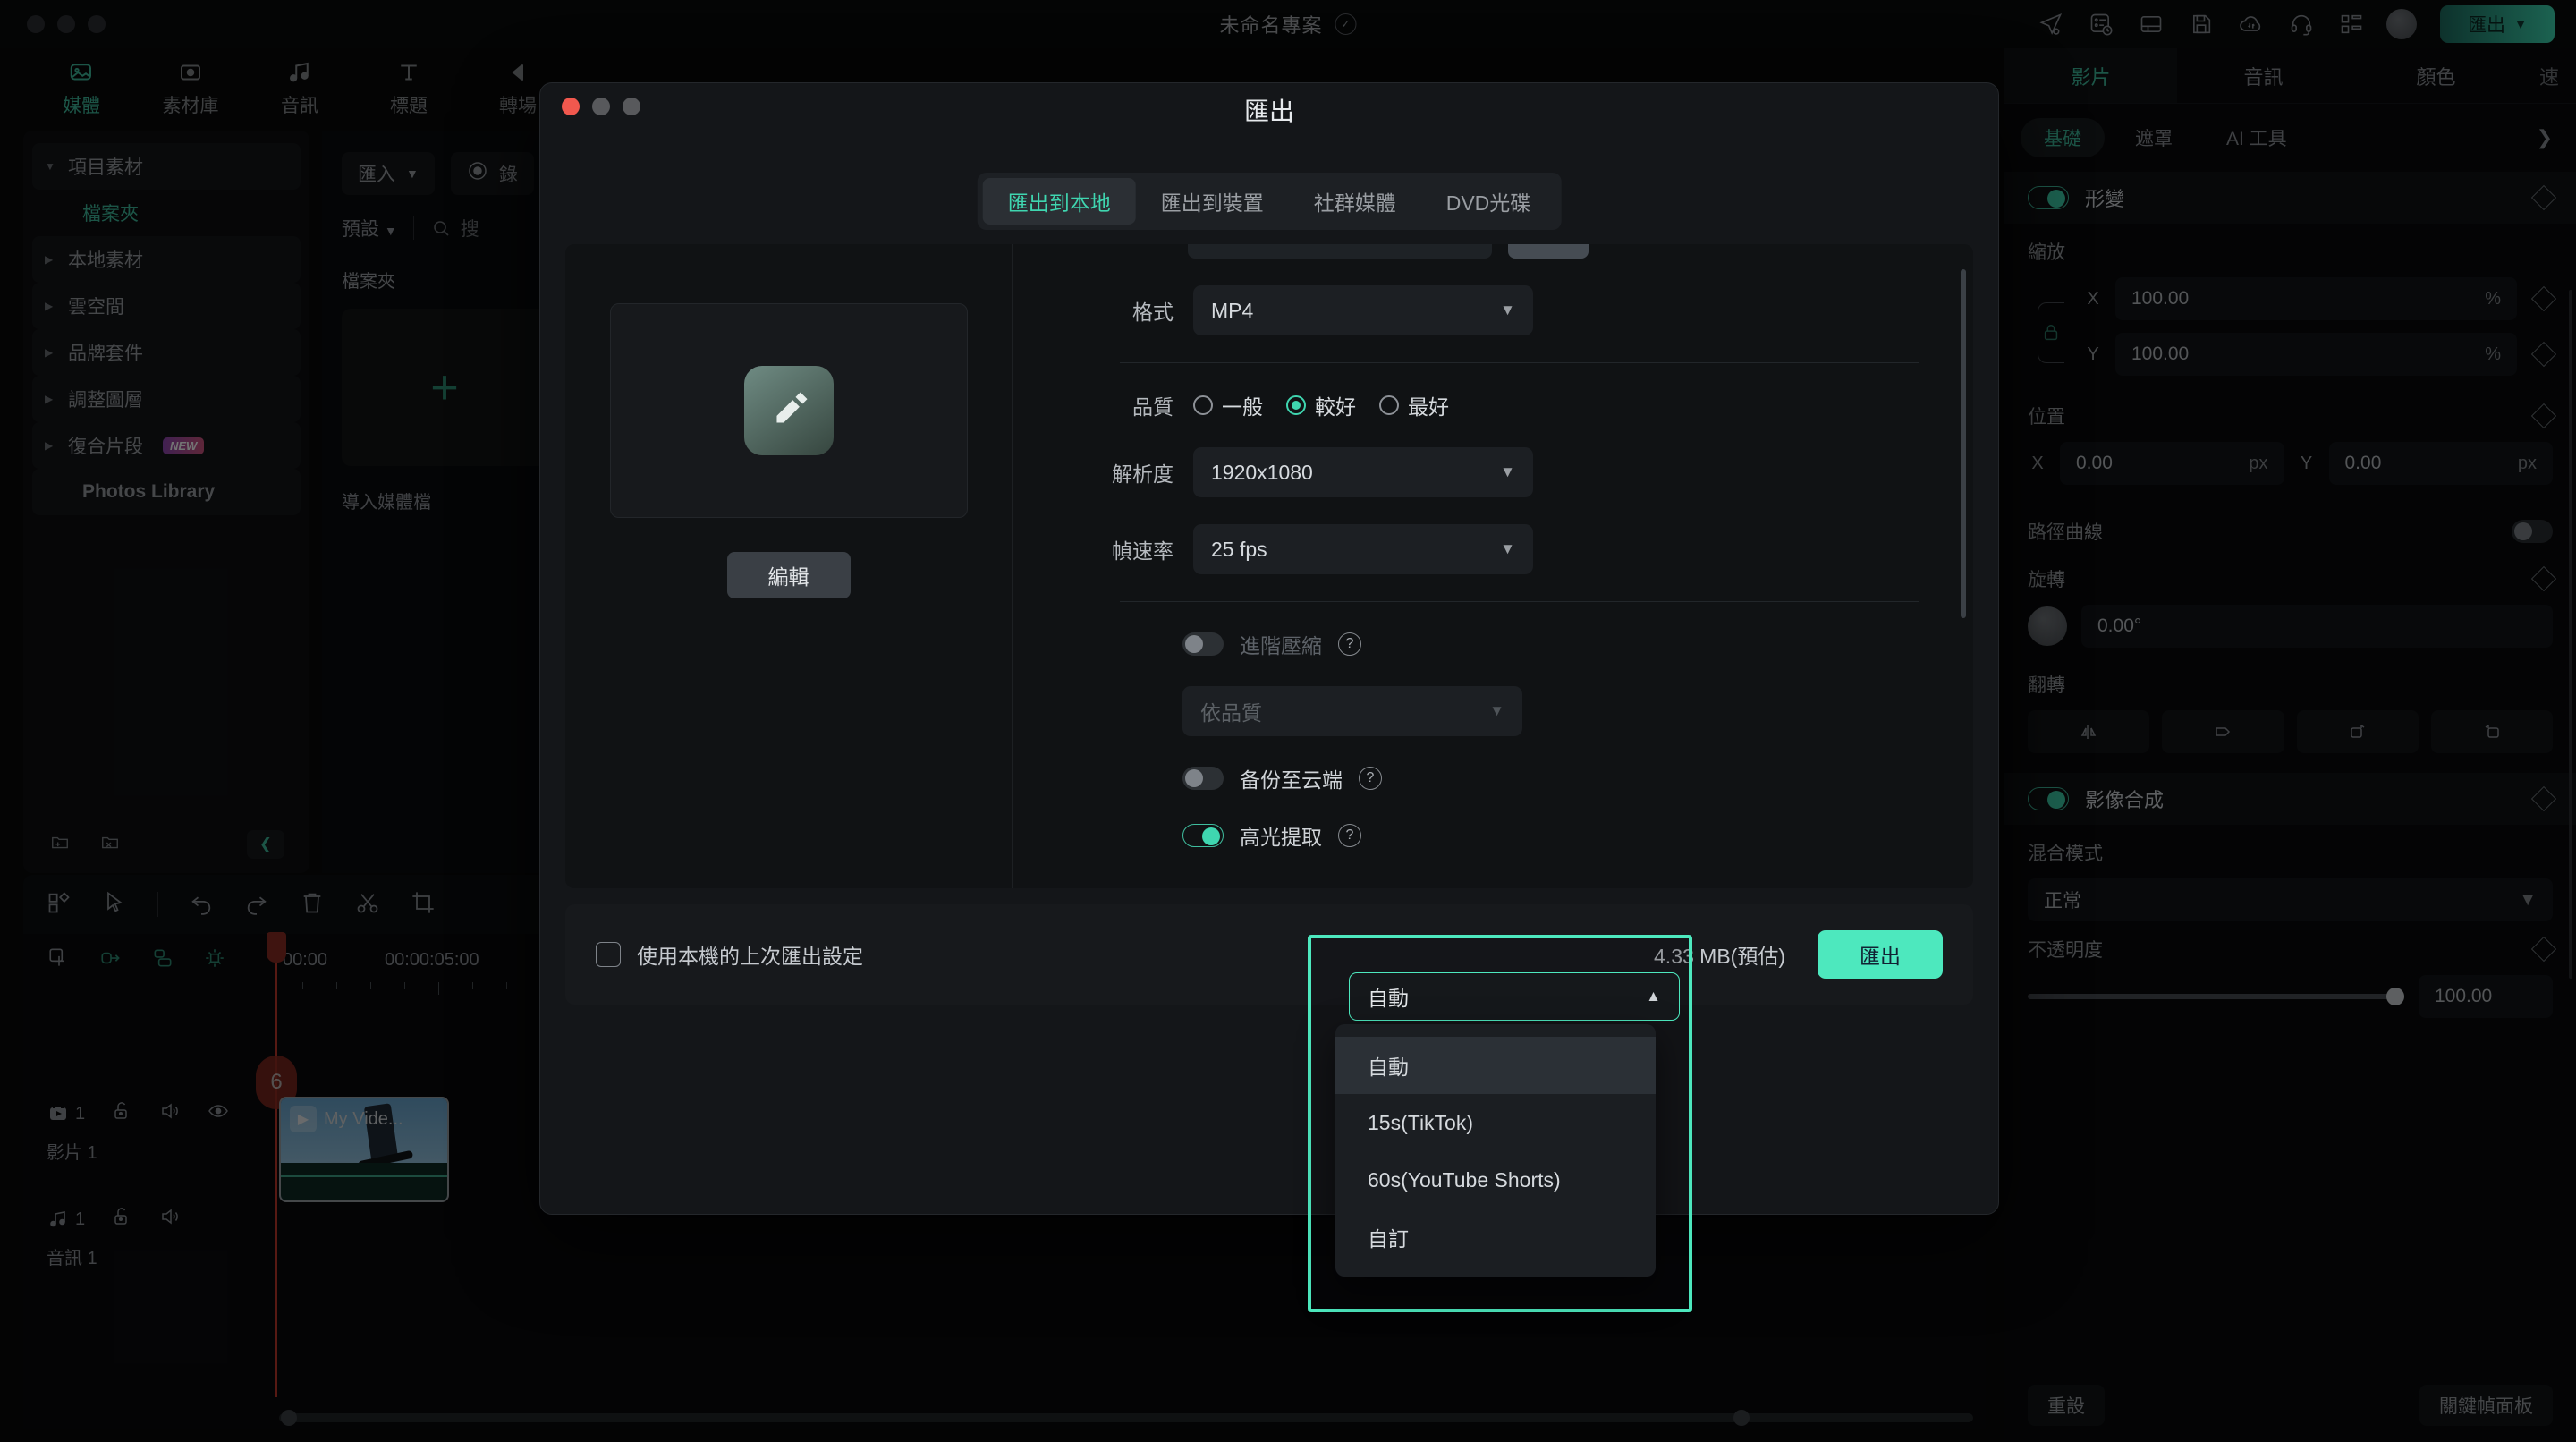 This screenshot has height=1442, width=2576. I want to click on advanced-compress-toggle, so click(1203, 644).